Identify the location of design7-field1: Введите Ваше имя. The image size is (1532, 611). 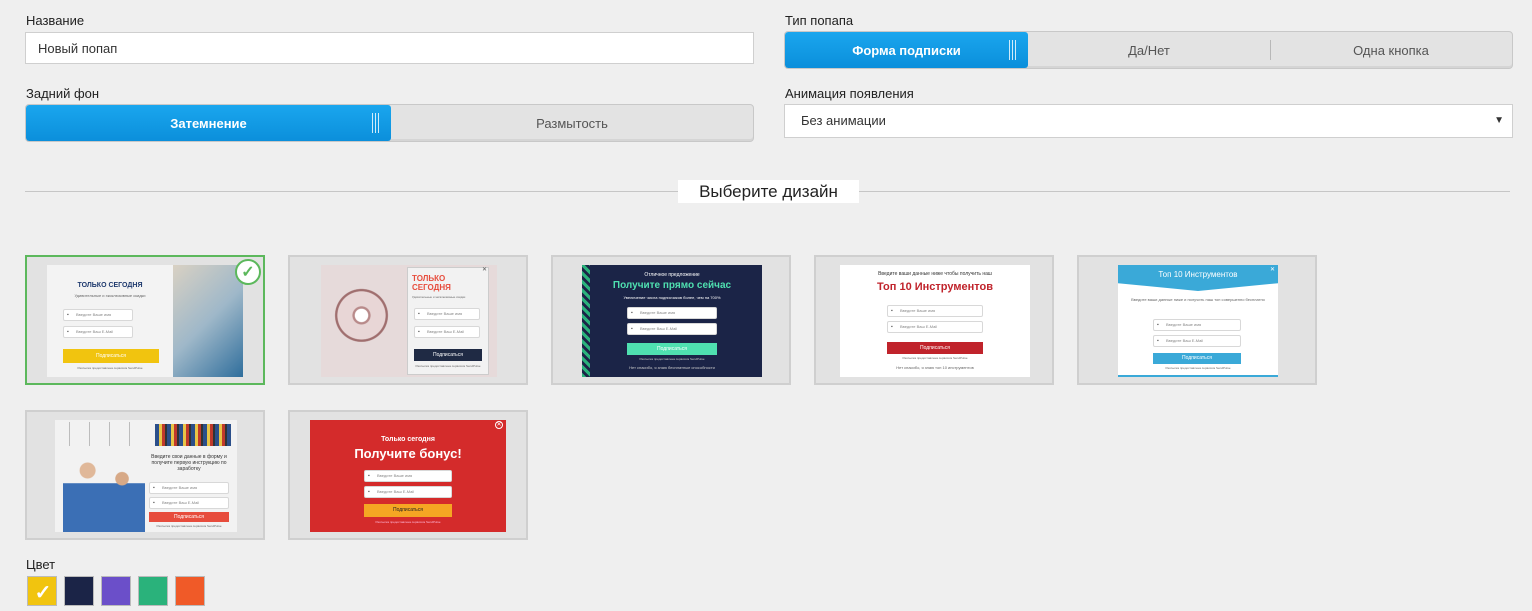
(408, 476).